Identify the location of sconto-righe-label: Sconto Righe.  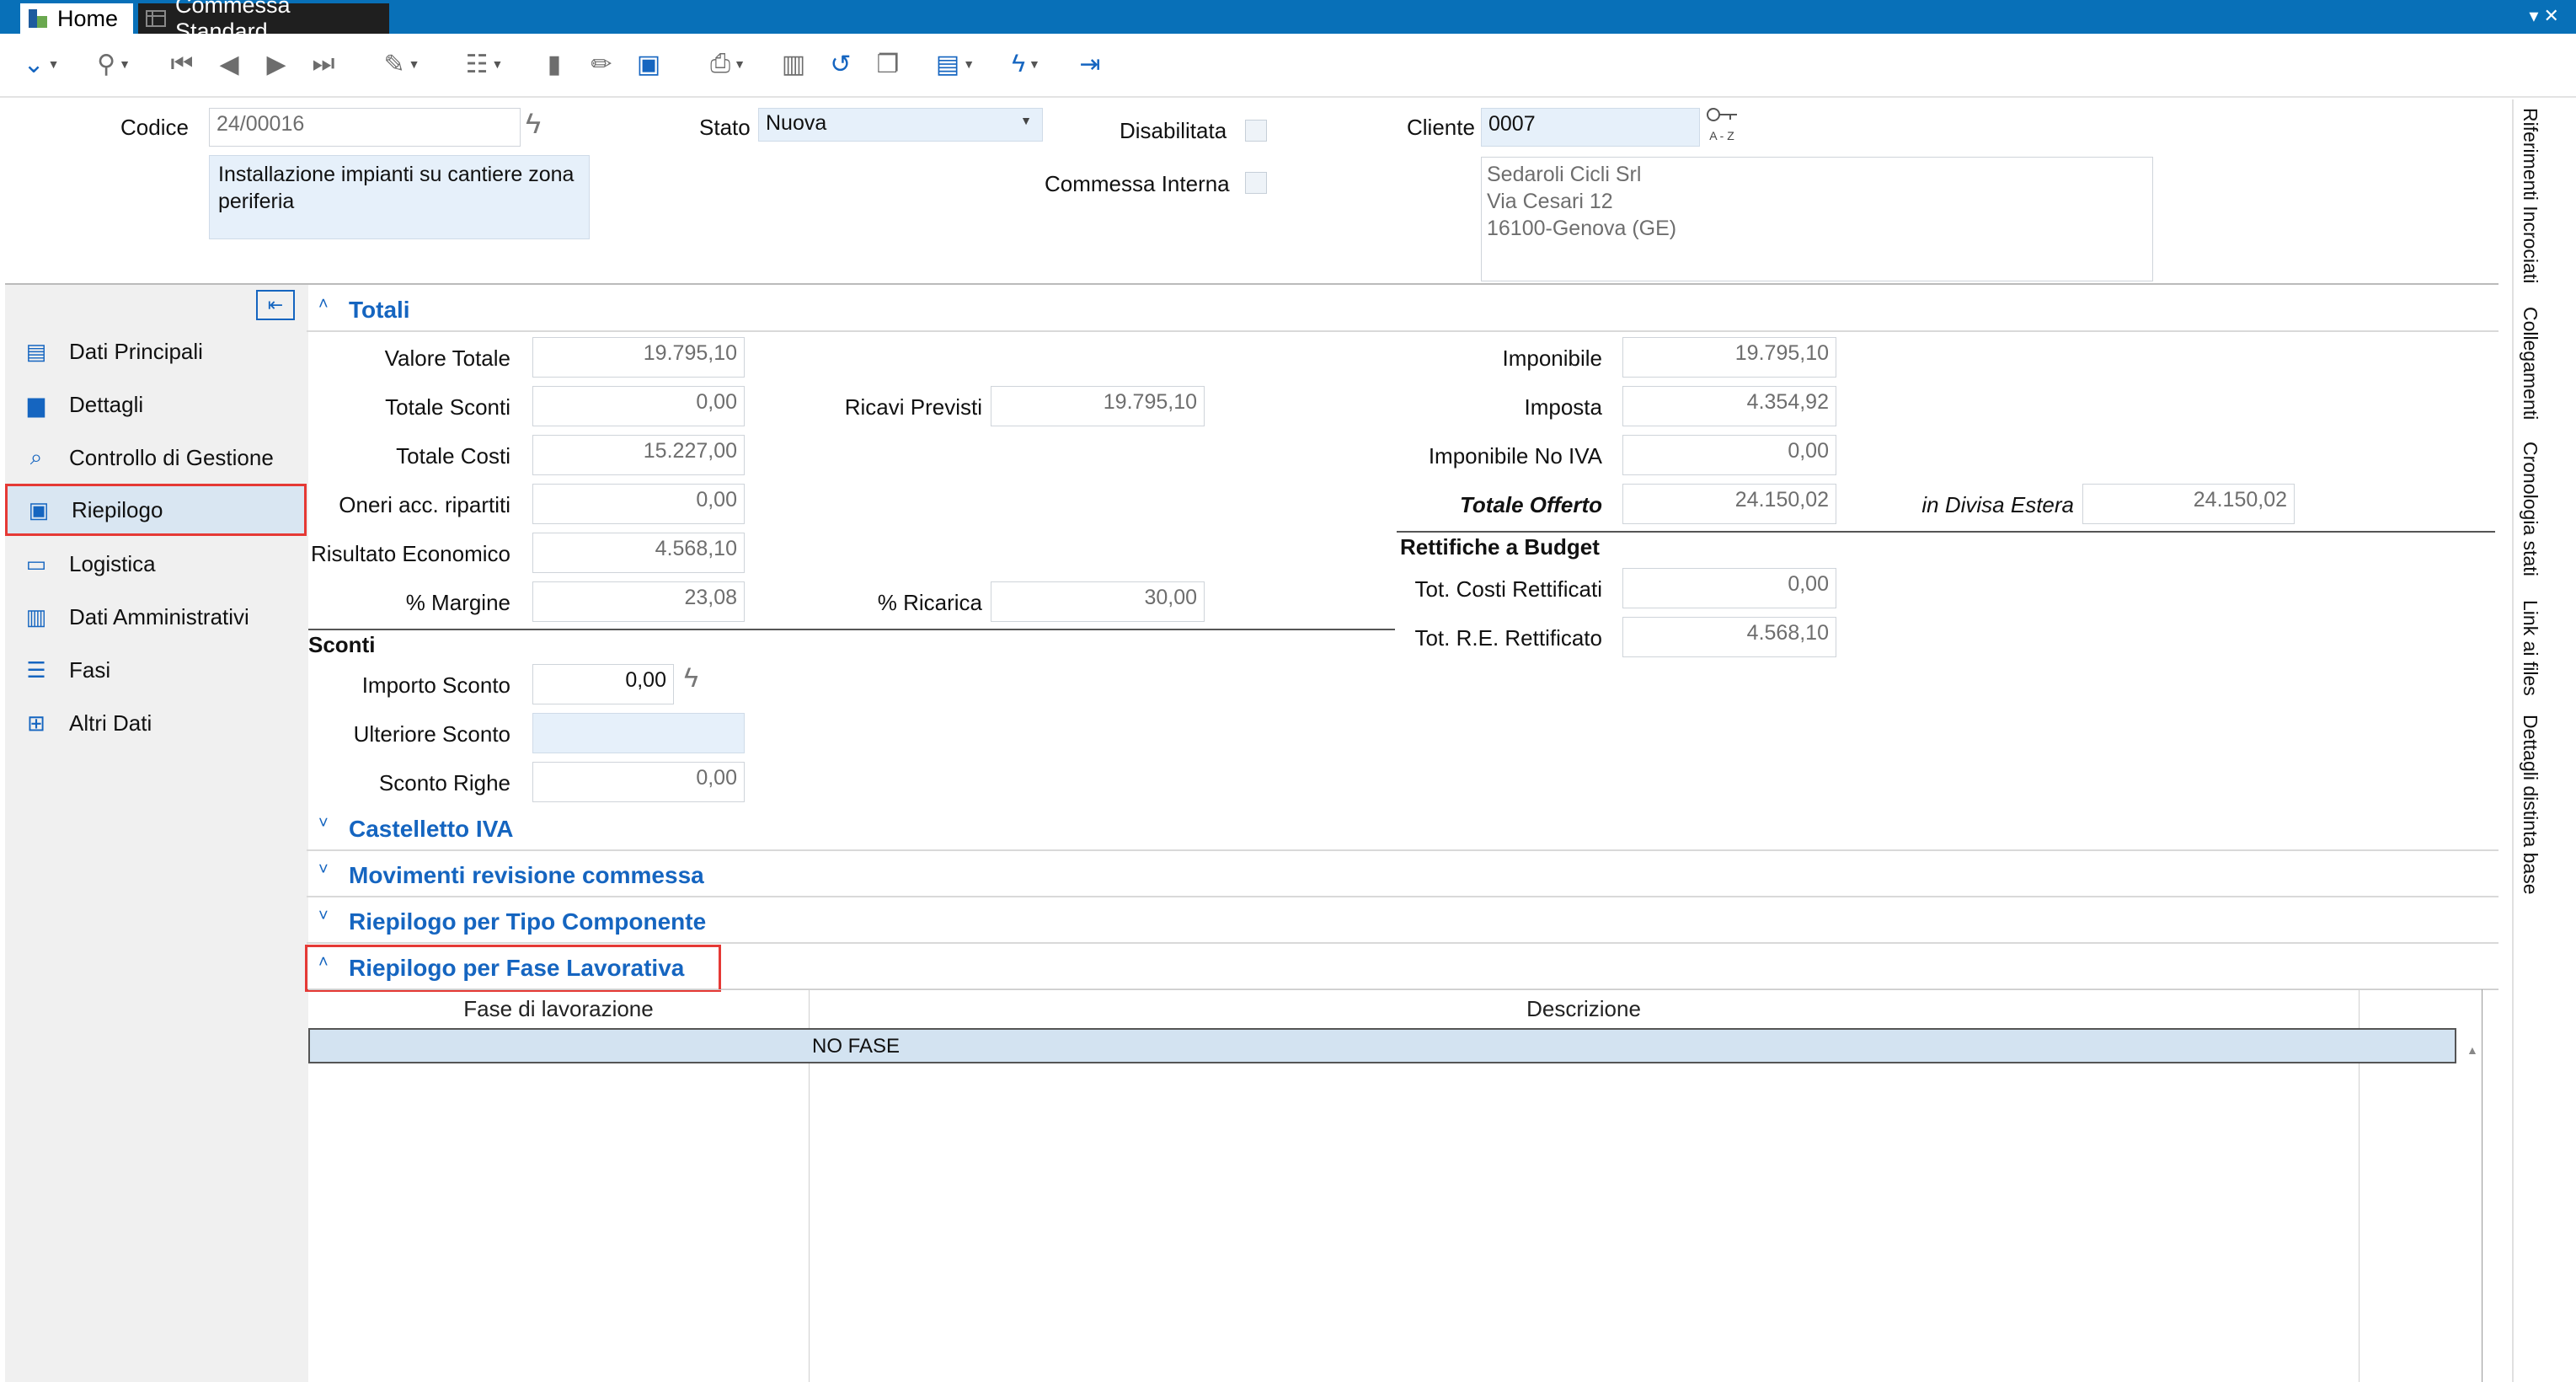
(444, 782).